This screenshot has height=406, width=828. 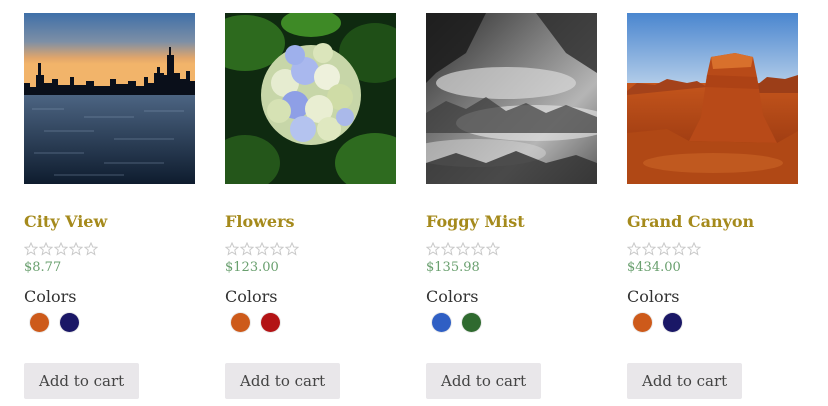 I want to click on product-image-grand-canyon, so click(x=712, y=98).